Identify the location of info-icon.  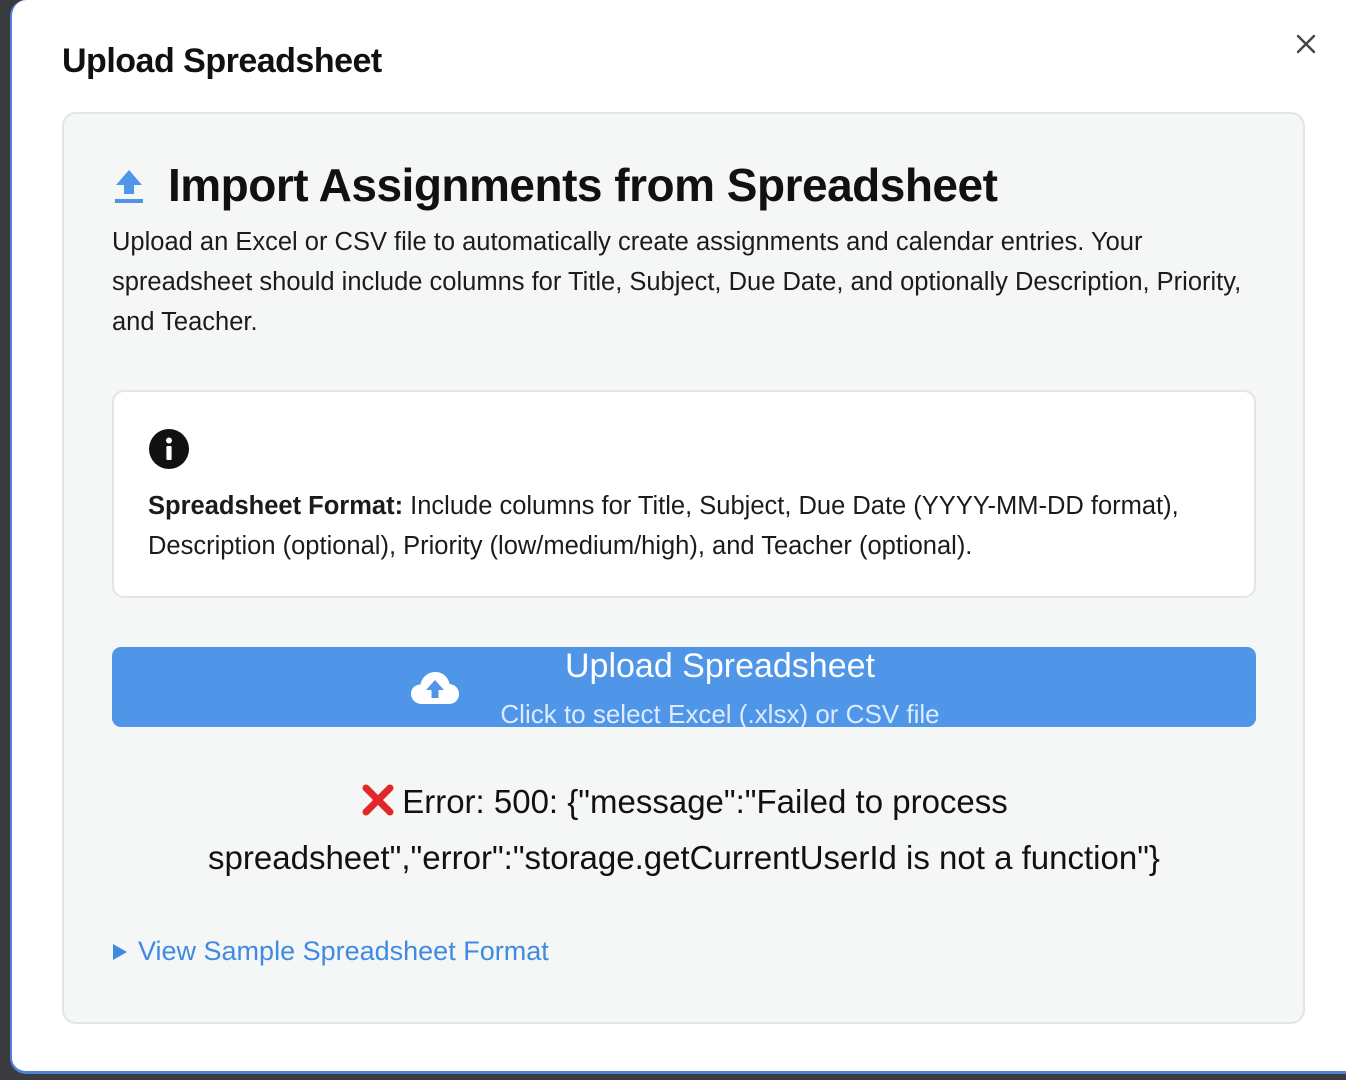
(169, 449).